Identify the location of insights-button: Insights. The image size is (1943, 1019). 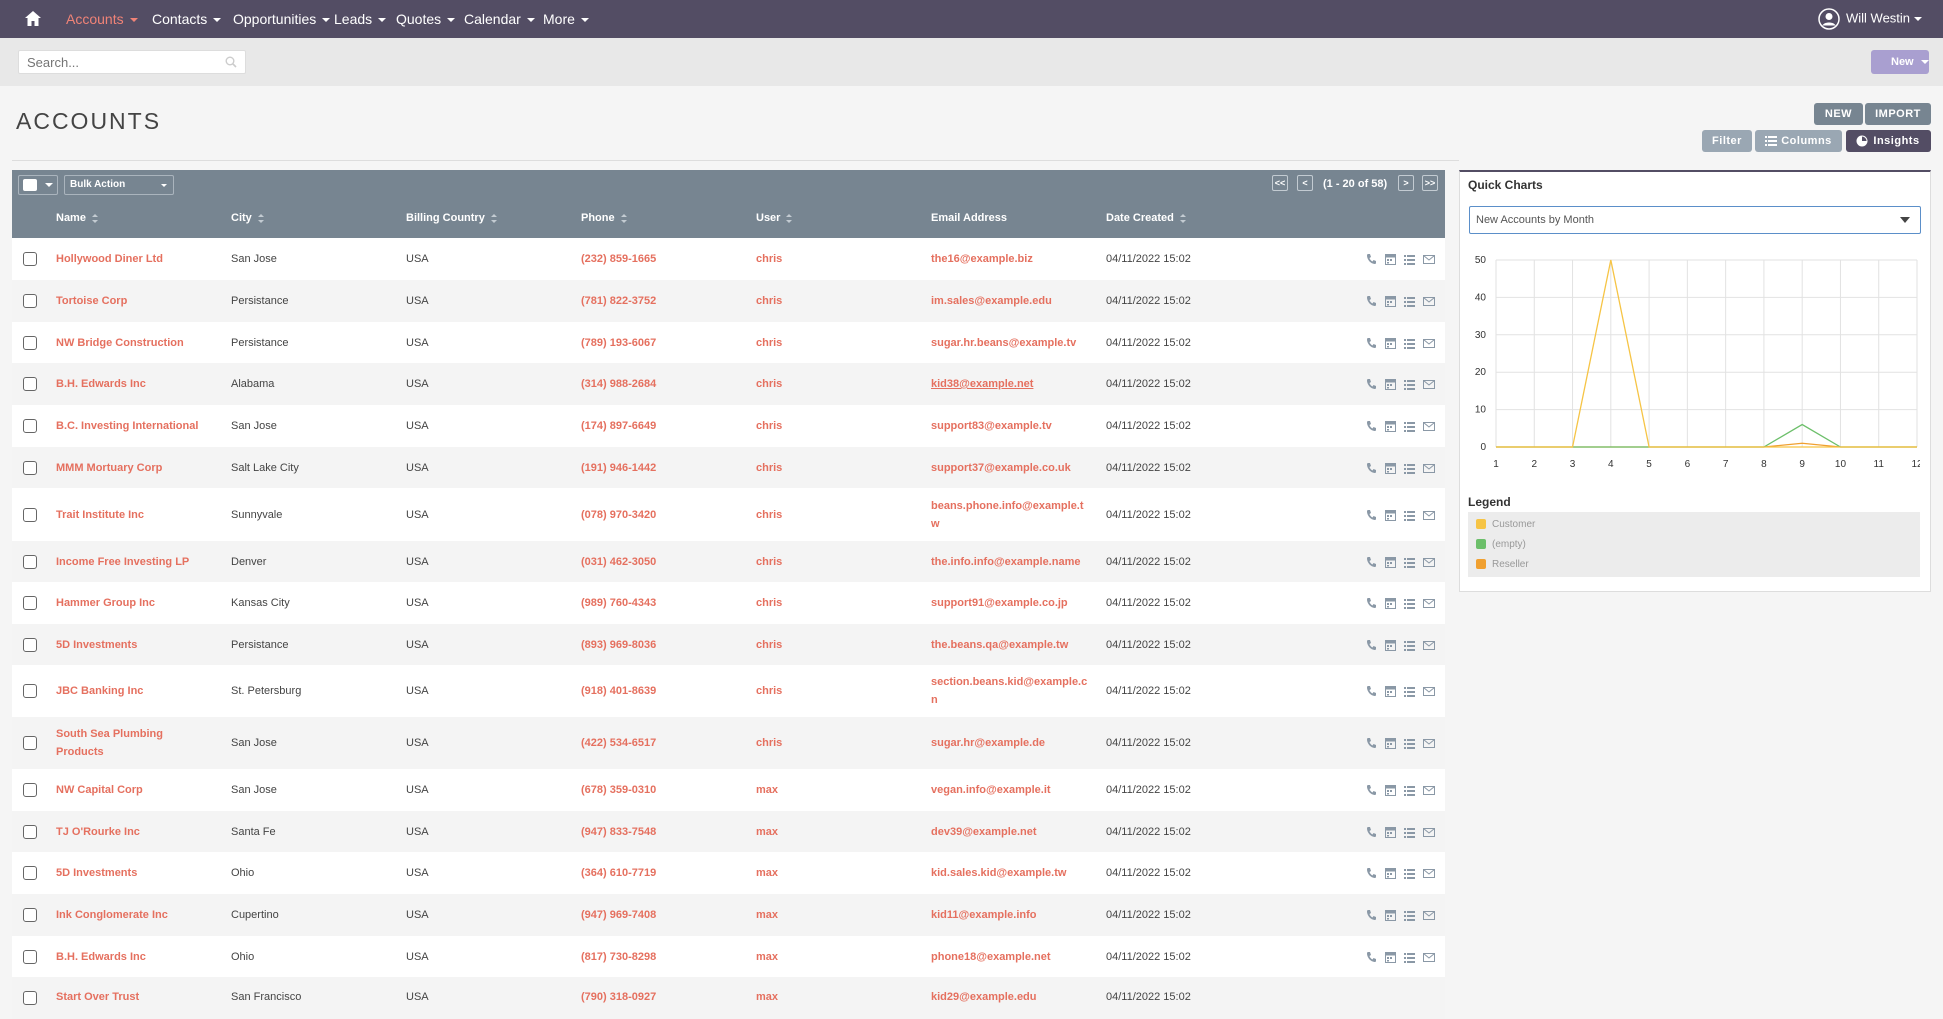
(1888, 141).